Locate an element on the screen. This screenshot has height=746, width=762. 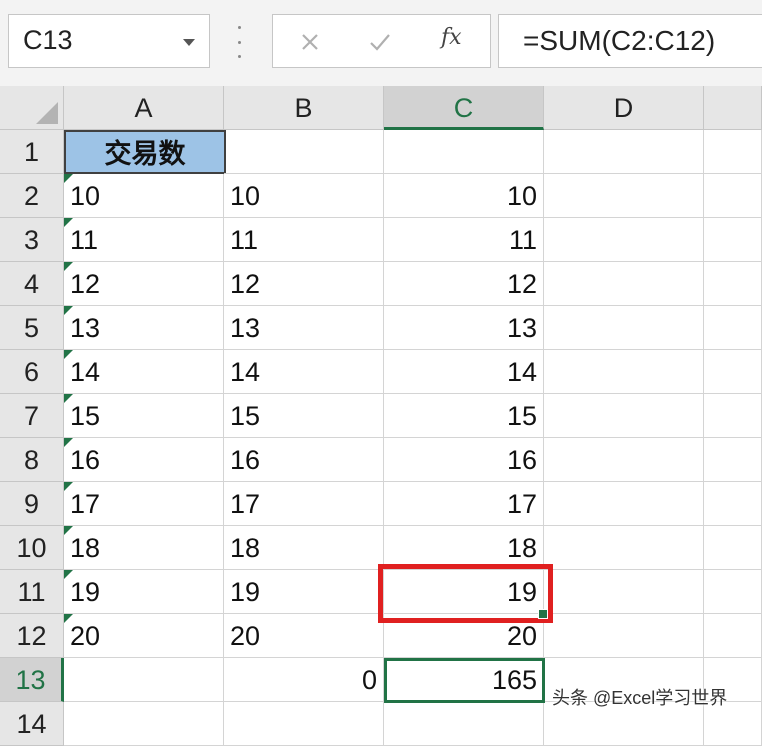
column-header-c: C is located at coordinates (464, 108).